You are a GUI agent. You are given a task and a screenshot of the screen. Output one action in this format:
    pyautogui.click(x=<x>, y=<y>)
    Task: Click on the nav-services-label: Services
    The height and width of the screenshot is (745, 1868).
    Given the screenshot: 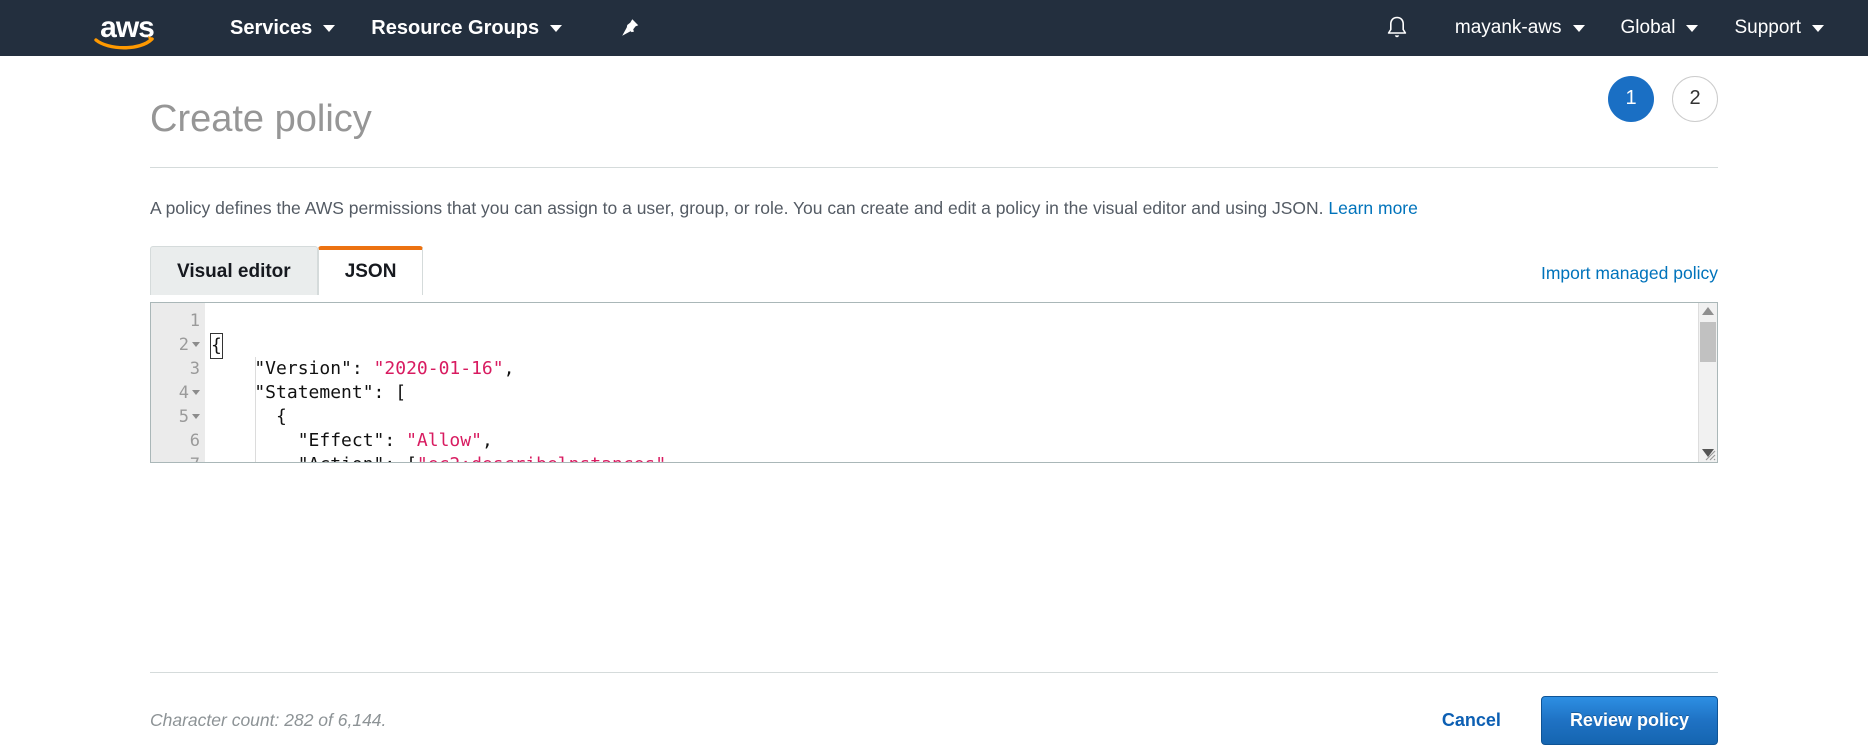 What is the action you would take?
    pyautogui.click(x=271, y=27)
    